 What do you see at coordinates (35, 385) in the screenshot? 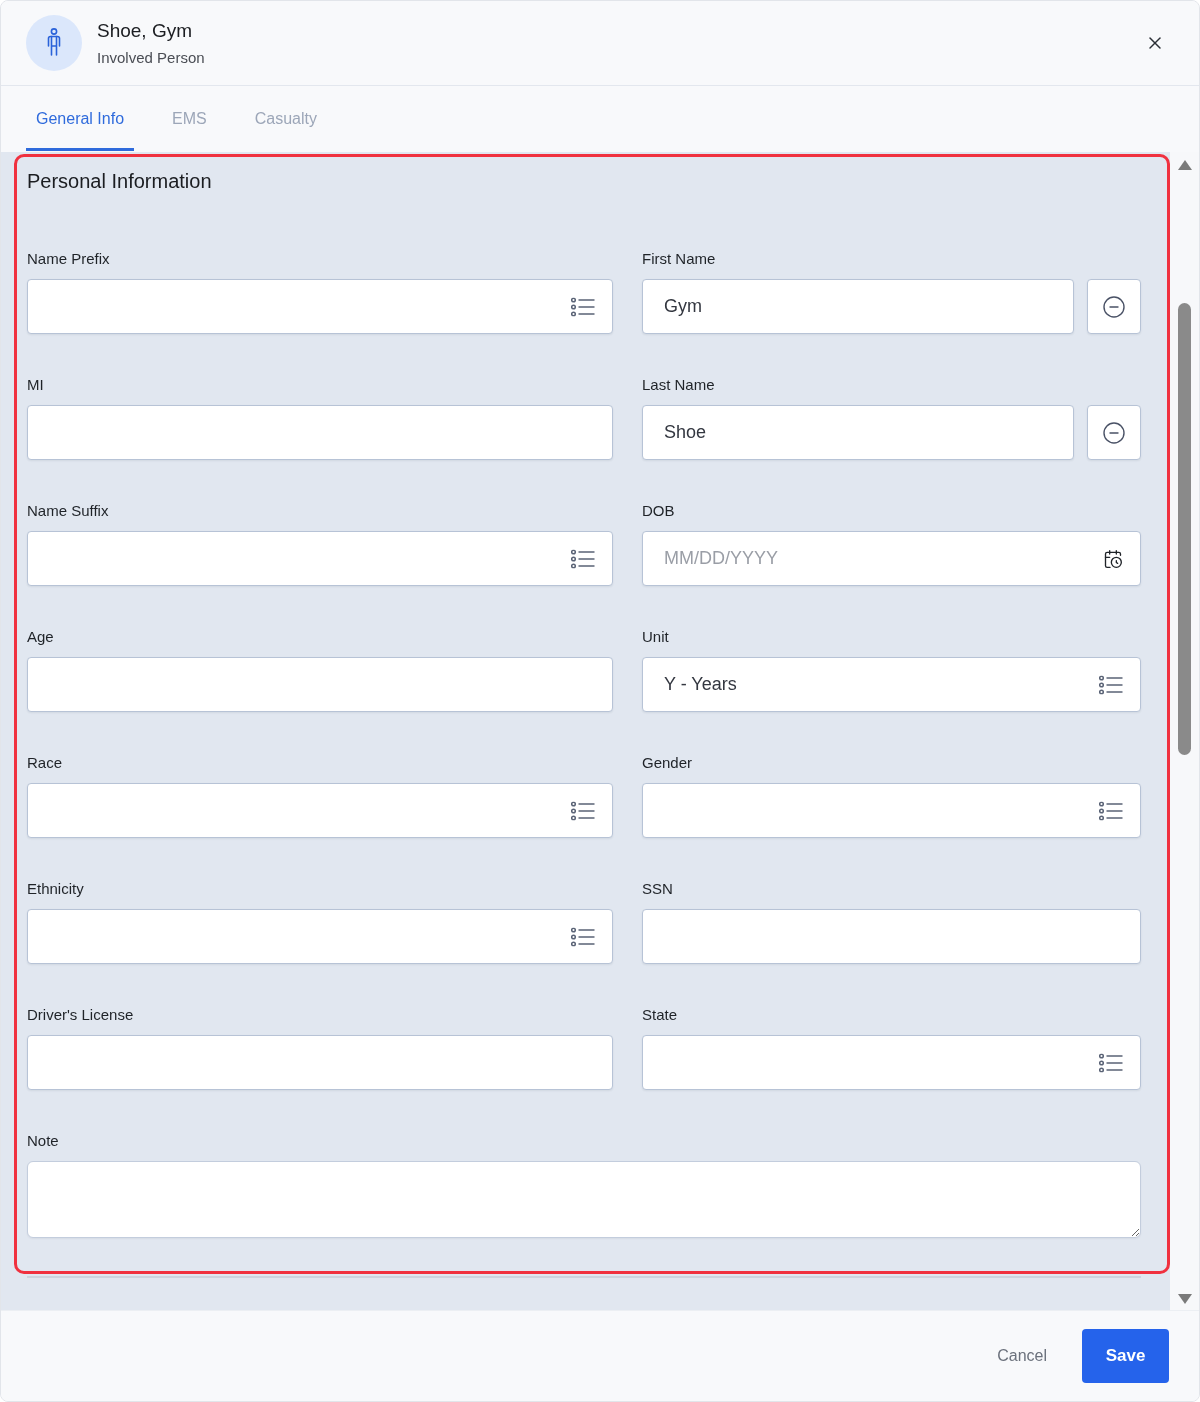
I see `field-label: MI` at bounding box center [35, 385].